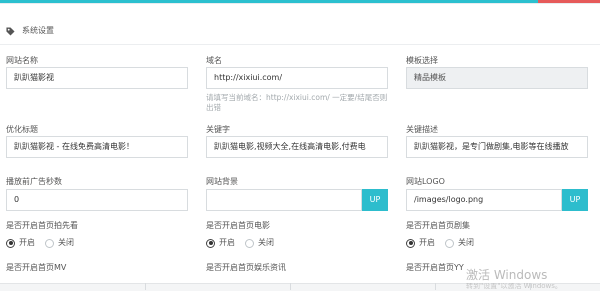  Describe the element at coordinates (575, 200) in the screenshot. I see `logo-upload-button: UP` at that location.